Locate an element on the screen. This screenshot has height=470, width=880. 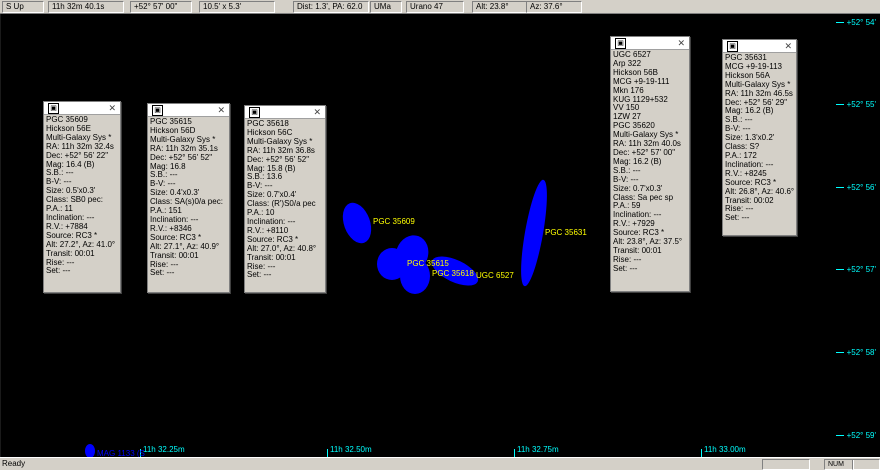
popup-line: Alt: 27.0°, Az: 40.8° is located at coordinates (282, 248).